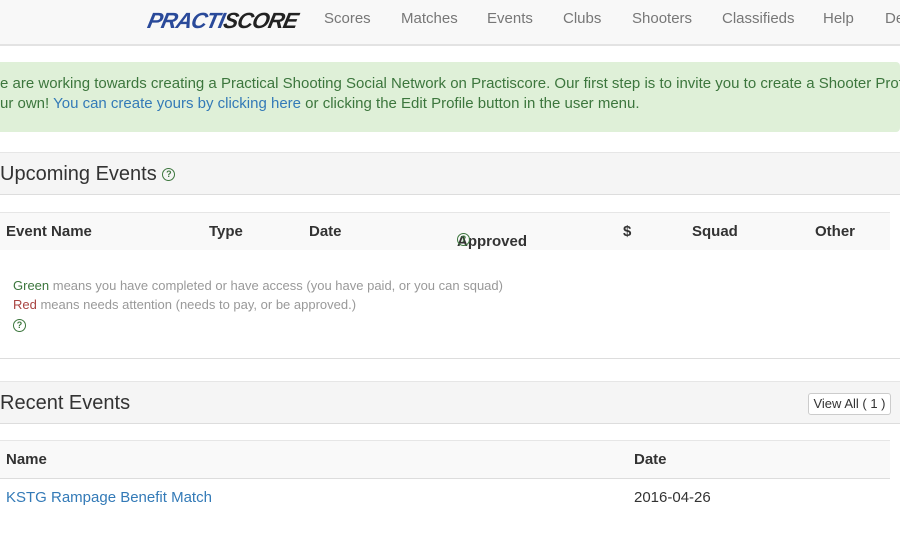 The width and height of the screenshot is (900, 535). Describe the element at coordinates (445, 459) in the screenshot. I see `recent-table-header: Name Date` at that location.